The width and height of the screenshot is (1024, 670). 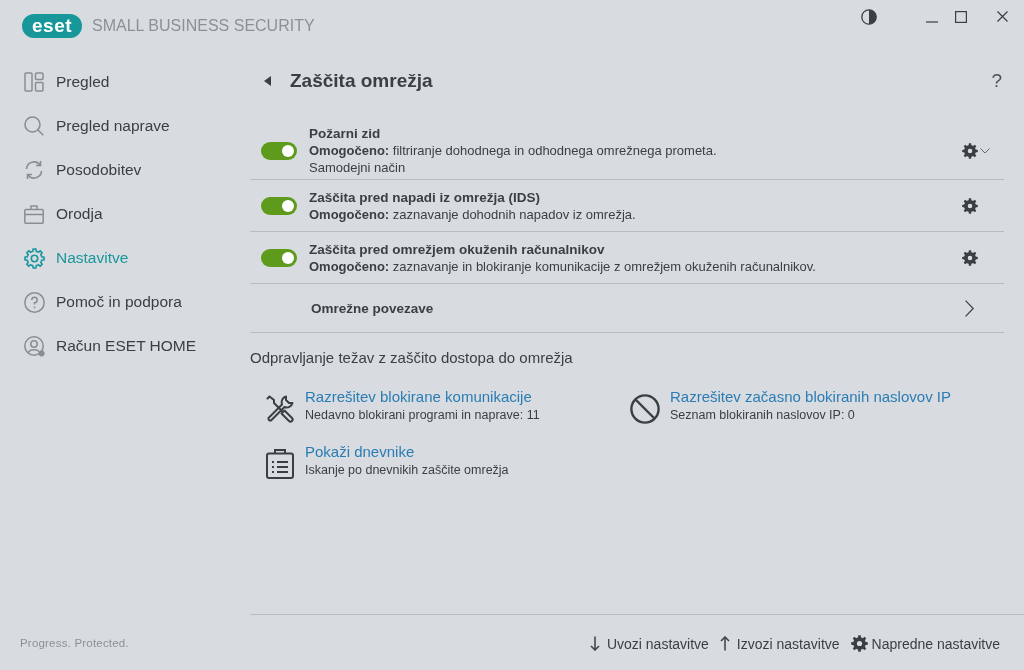 I want to click on import-settings-button: Uvozi nastavitve, so click(x=649, y=643).